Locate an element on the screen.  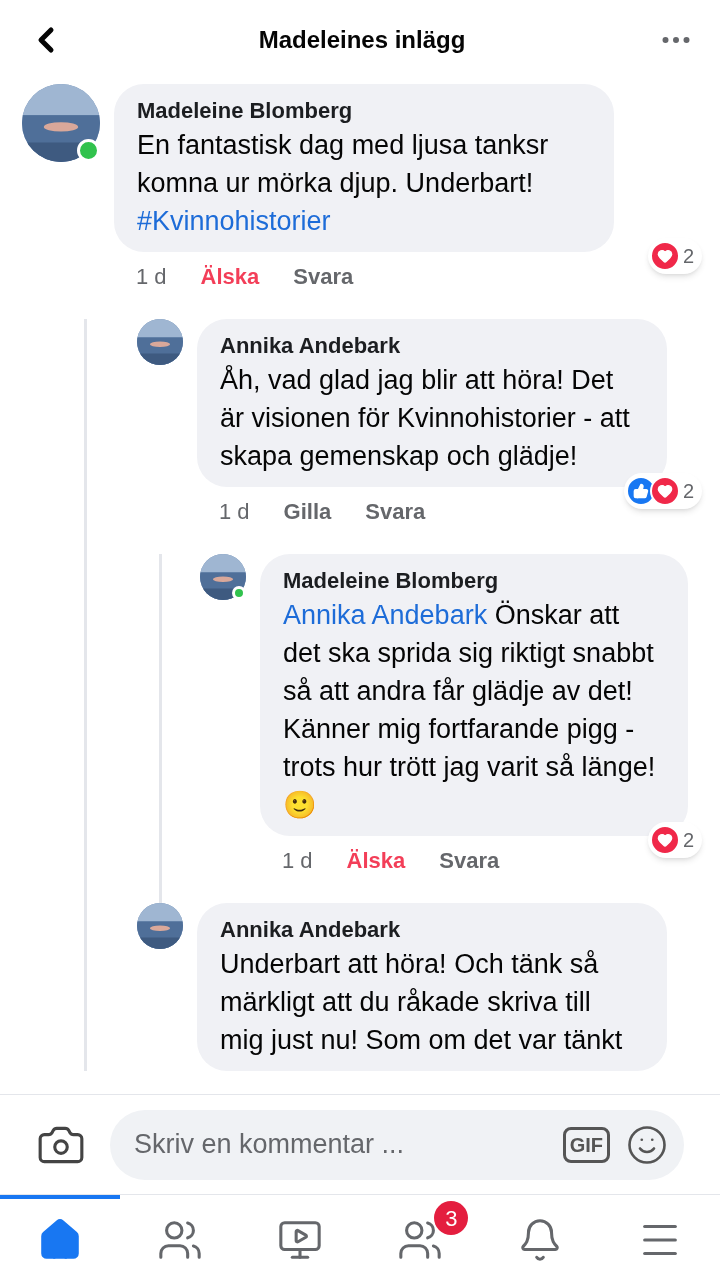
page-title: Madeleines inlägg is located at coordinates (362, 40).